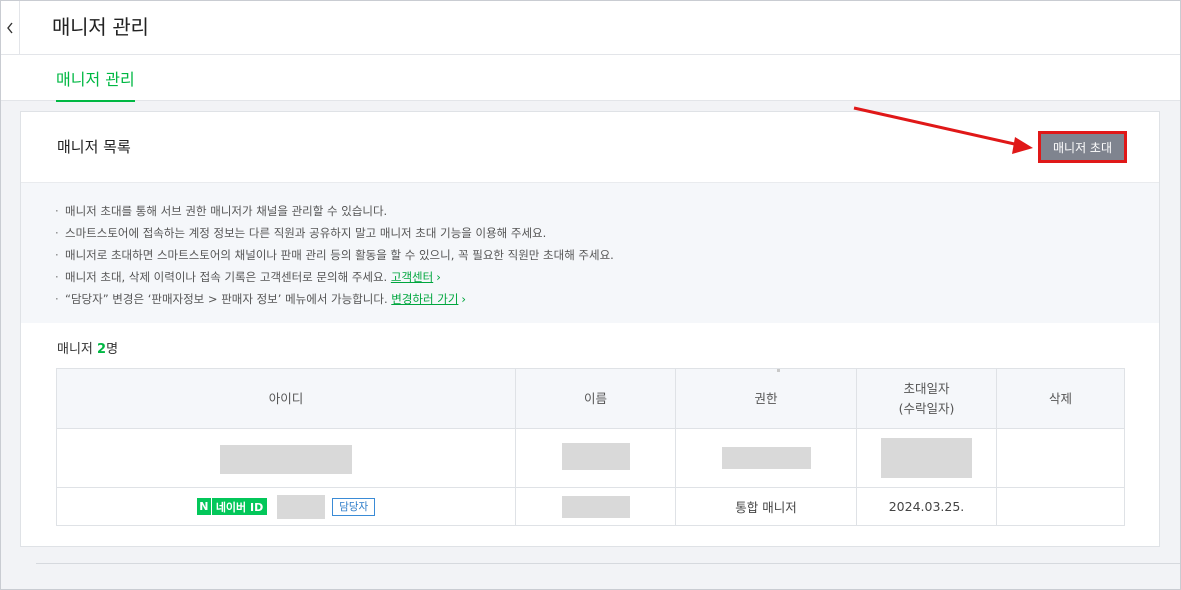  Describe the element at coordinates (595, 398) in the screenshot. I see `column-header-name: 이름` at that location.